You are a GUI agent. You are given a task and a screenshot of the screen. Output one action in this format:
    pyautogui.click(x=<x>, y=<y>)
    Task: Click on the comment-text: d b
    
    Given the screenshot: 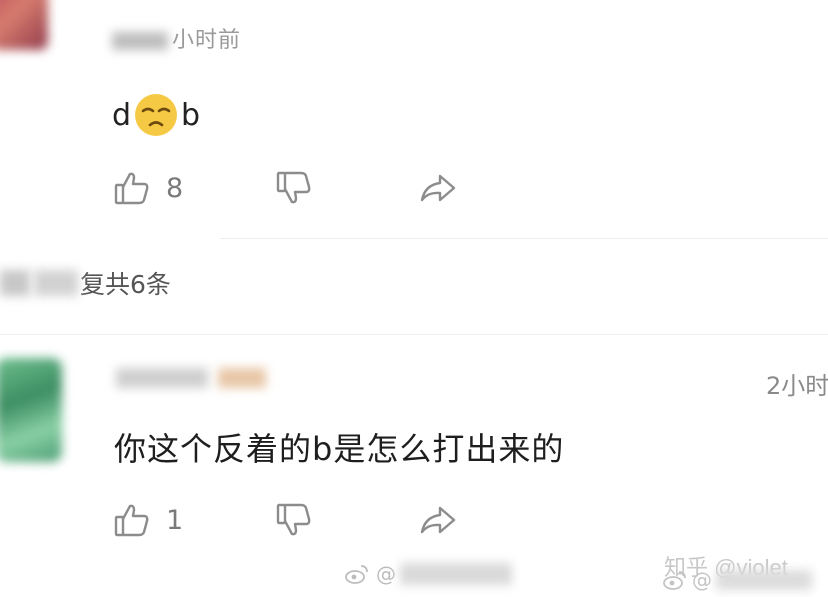 What is the action you would take?
    pyautogui.click(x=156, y=115)
    